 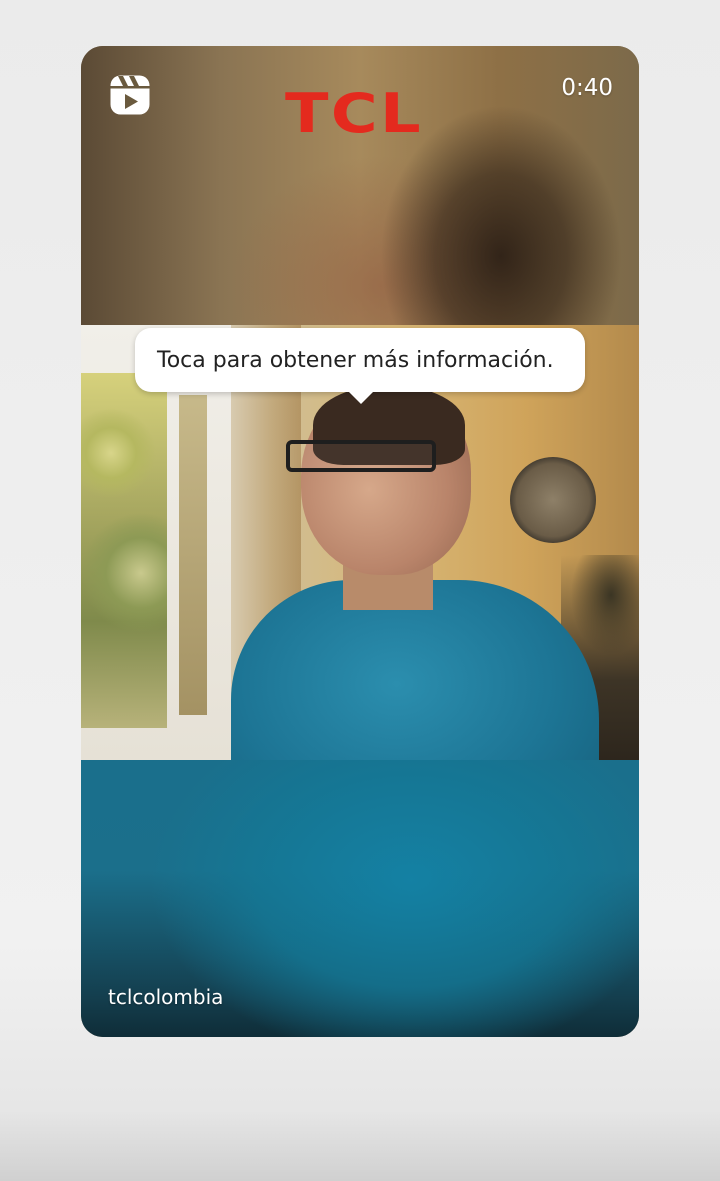 What do you see at coordinates (193, 555) in the screenshot?
I see `window-pane` at bounding box center [193, 555].